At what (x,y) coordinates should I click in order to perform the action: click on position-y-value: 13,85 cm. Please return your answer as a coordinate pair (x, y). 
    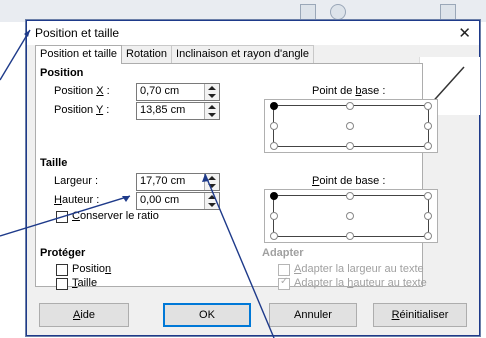
    Looking at the image, I should click on (163, 110).